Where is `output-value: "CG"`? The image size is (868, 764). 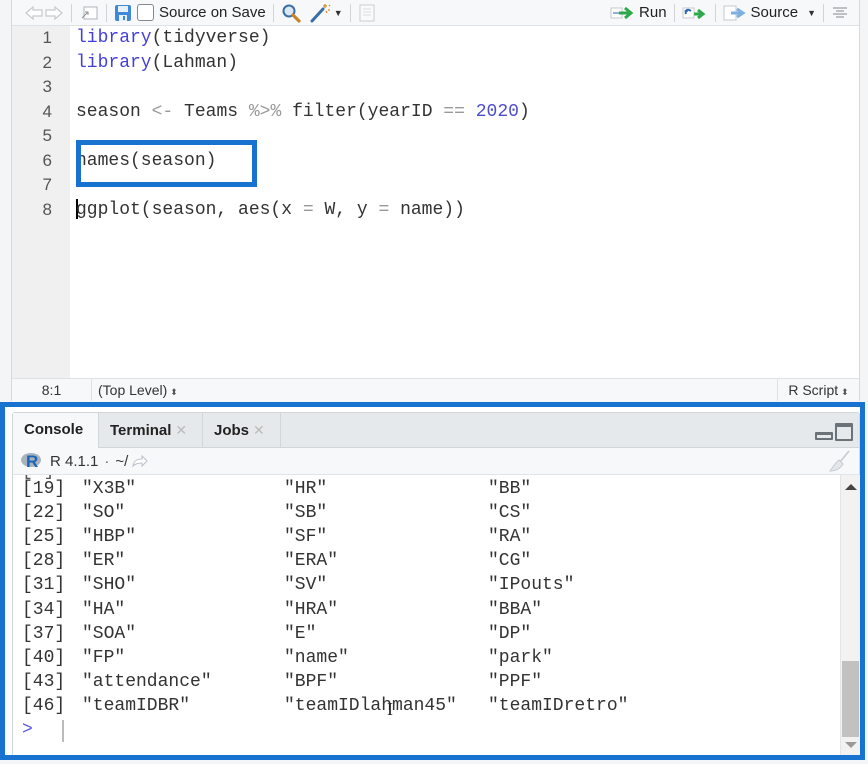 output-value: "CG" is located at coordinates (510, 561).